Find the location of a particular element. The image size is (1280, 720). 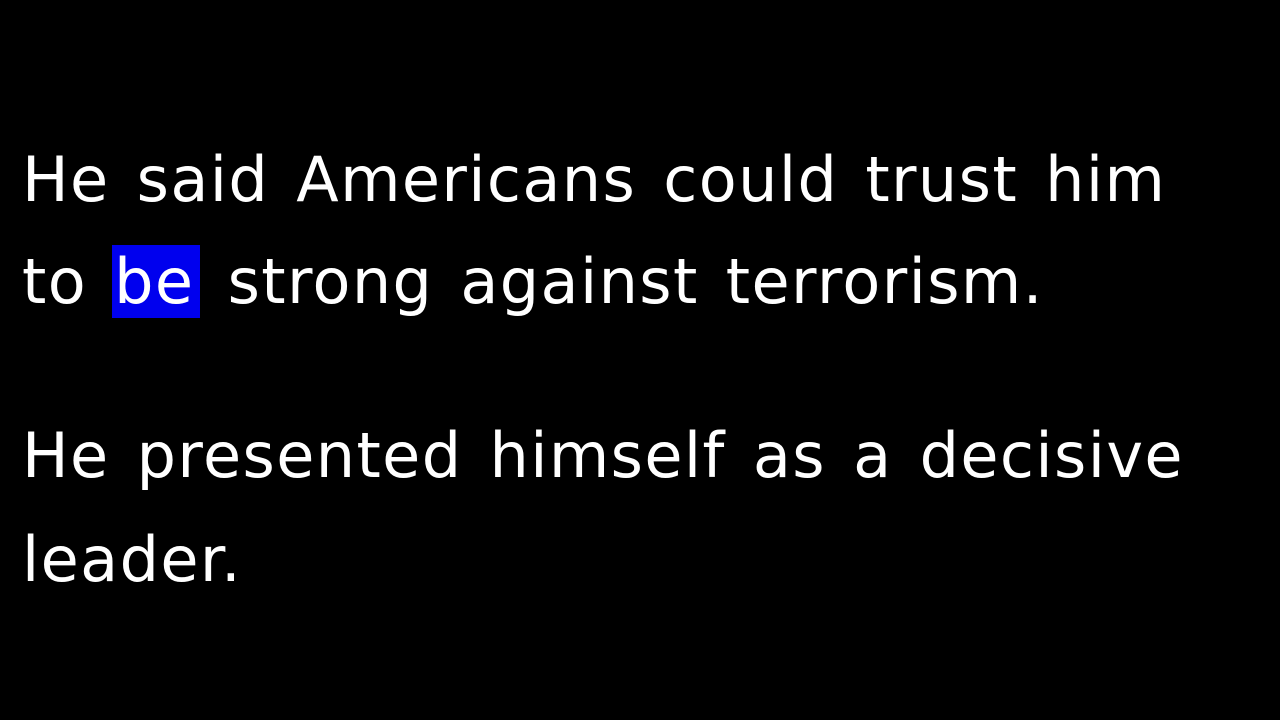

caption-line-1: He said Americans could trust him is located at coordinates (594, 179).